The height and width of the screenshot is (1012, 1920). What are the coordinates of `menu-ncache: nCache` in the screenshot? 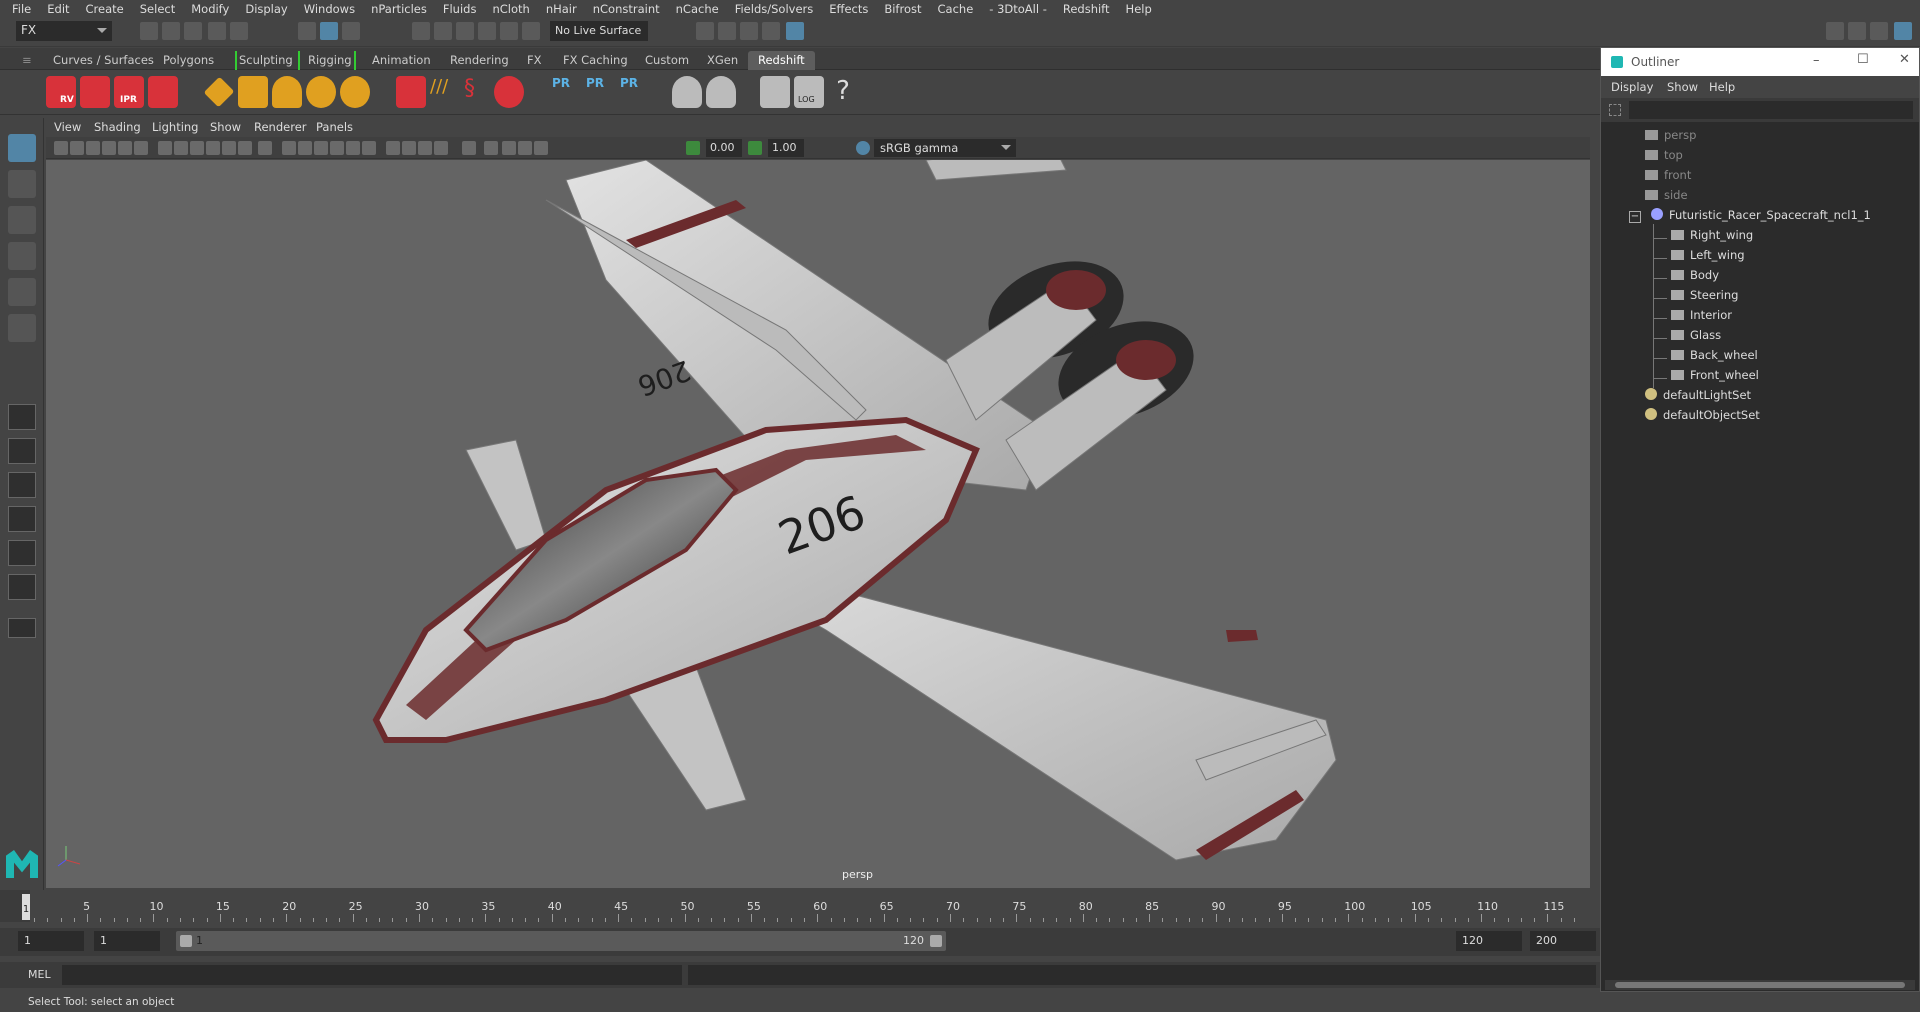 It's located at (697, 9).